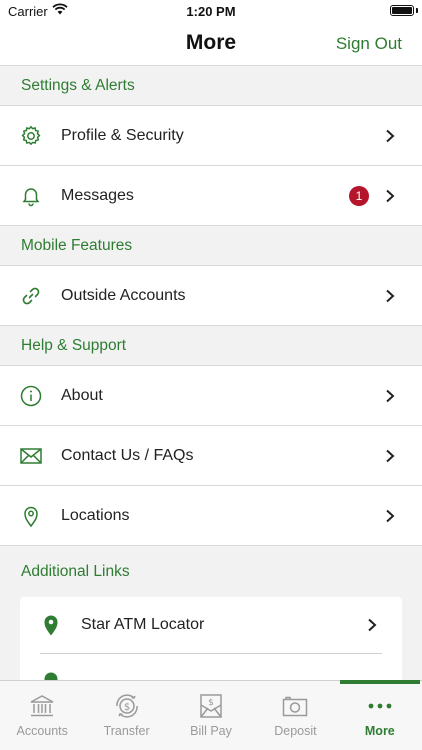 This screenshot has height=750, width=422. I want to click on menu-item-label: Outside Accounts, so click(123, 295).